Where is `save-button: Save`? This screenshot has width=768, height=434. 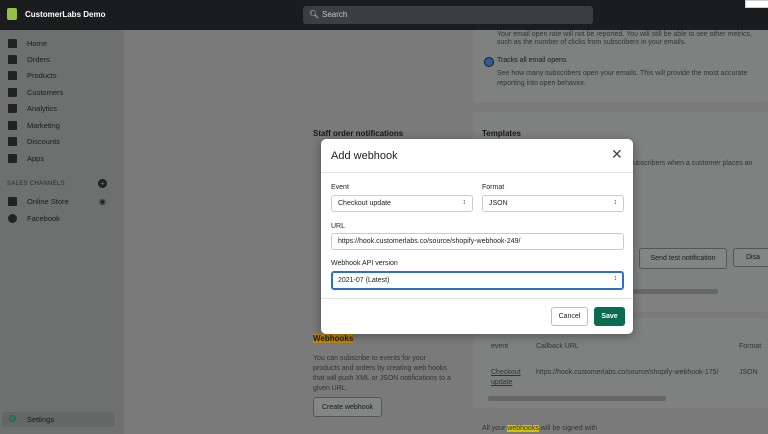
save-button: Save is located at coordinates (609, 316).